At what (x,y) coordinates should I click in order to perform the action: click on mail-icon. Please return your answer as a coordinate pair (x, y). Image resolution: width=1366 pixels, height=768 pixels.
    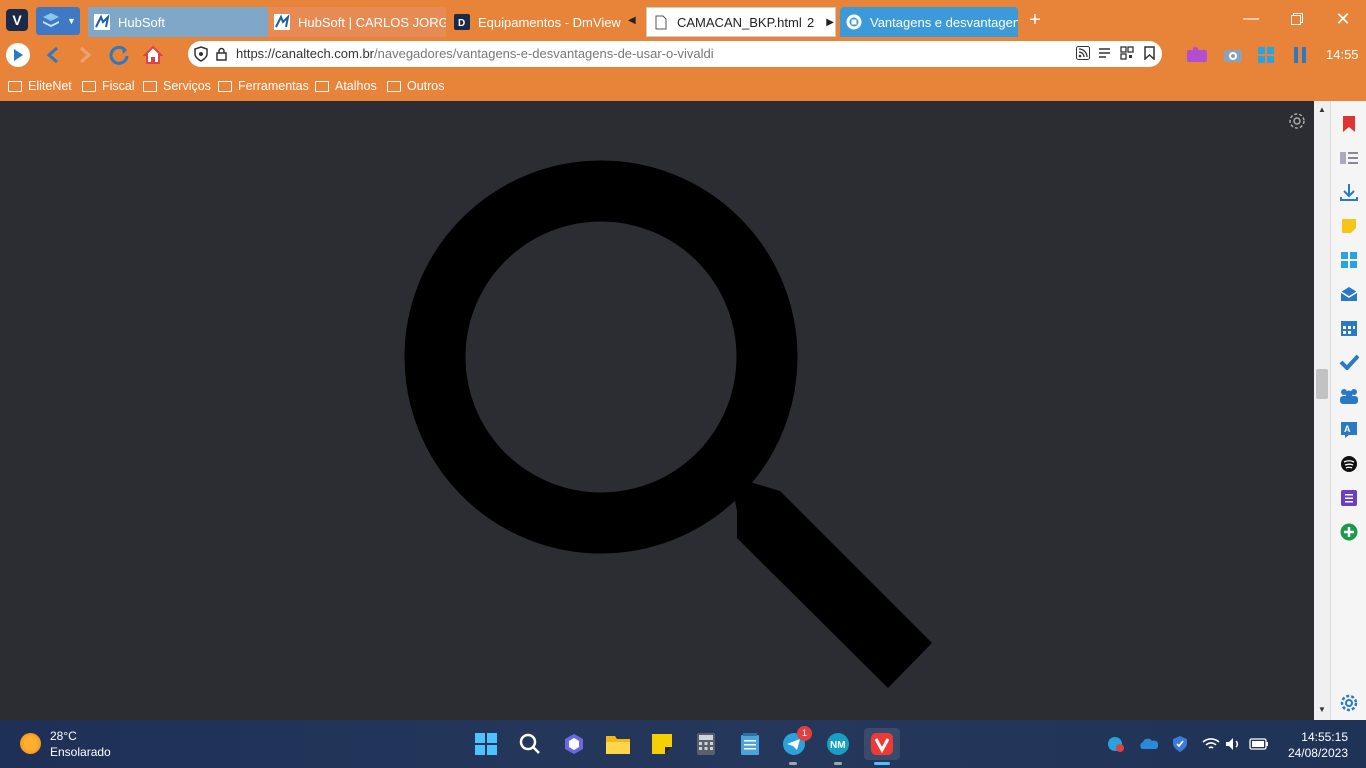
    Looking at the image, I should click on (1349, 294).